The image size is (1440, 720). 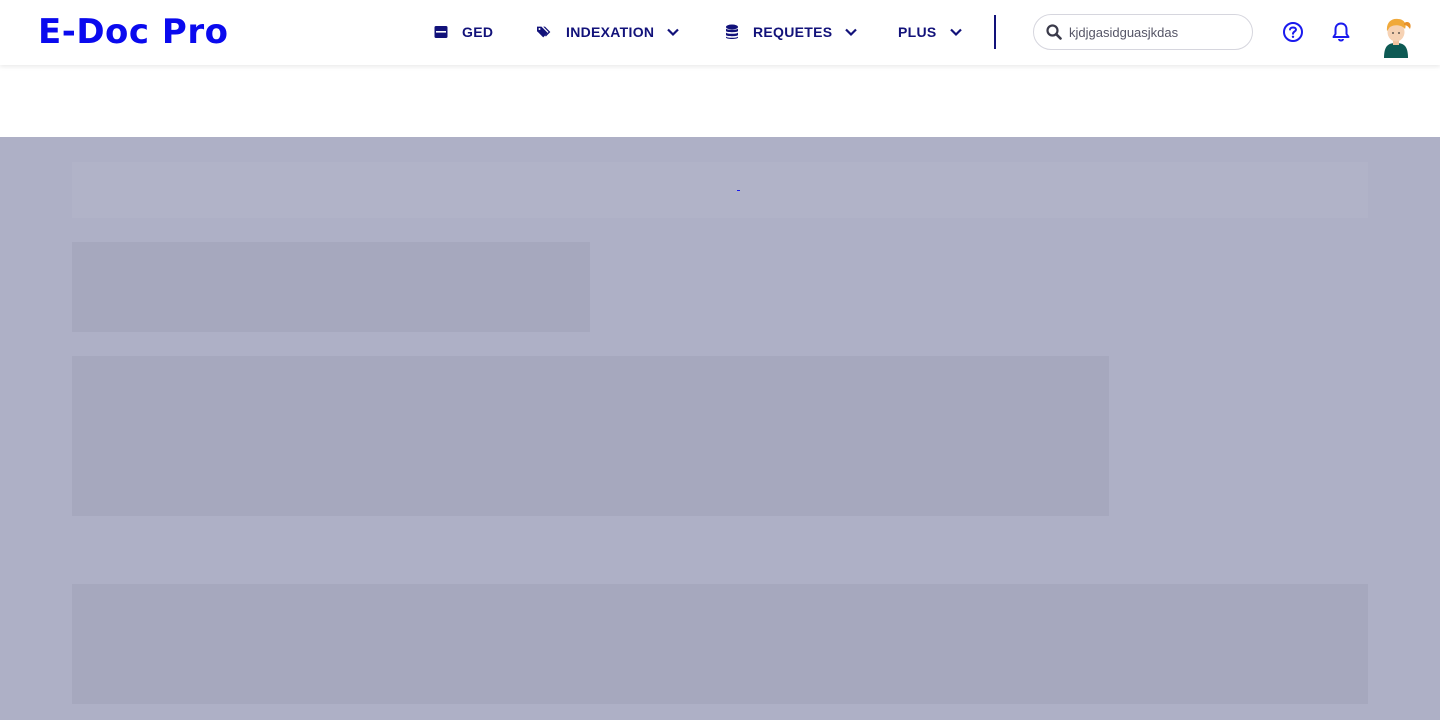 What do you see at coordinates (732, 32) in the screenshot?
I see `database-icon` at bounding box center [732, 32].